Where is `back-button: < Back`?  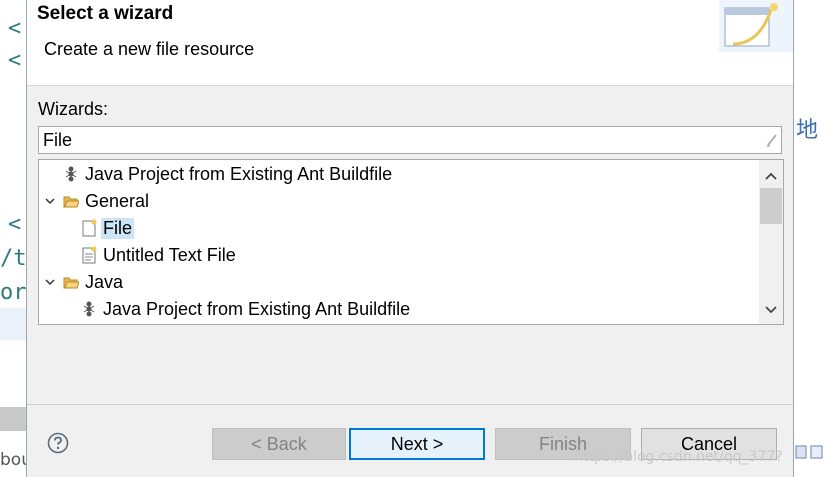
back-button: < Back is located at coordinates (279, 444).